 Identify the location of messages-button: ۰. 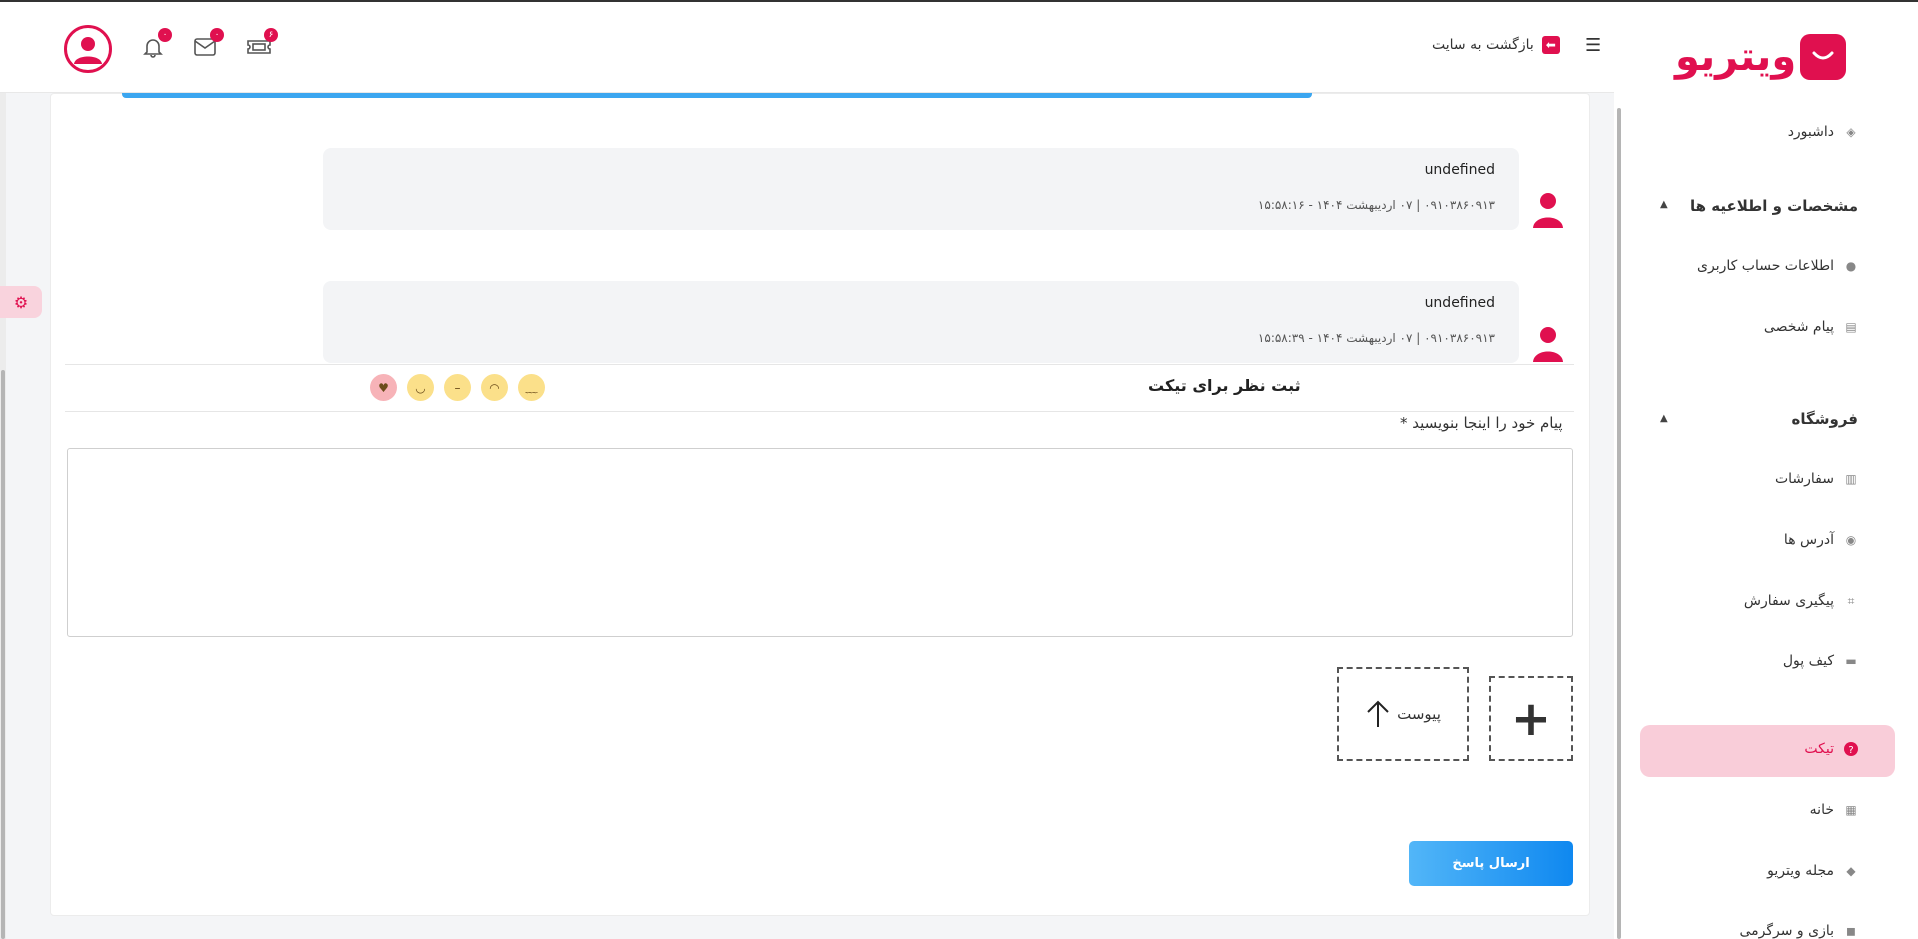
(207, 45).